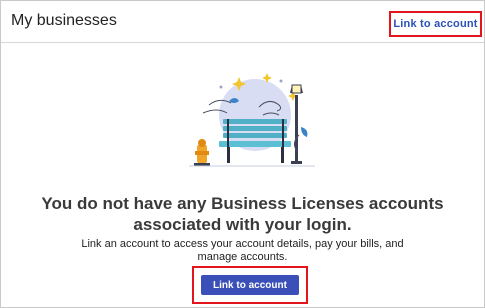  Describe the element at coordinates (242, 22) in the screenshot. I see `panel-header: My businesses Link to account` at that location.